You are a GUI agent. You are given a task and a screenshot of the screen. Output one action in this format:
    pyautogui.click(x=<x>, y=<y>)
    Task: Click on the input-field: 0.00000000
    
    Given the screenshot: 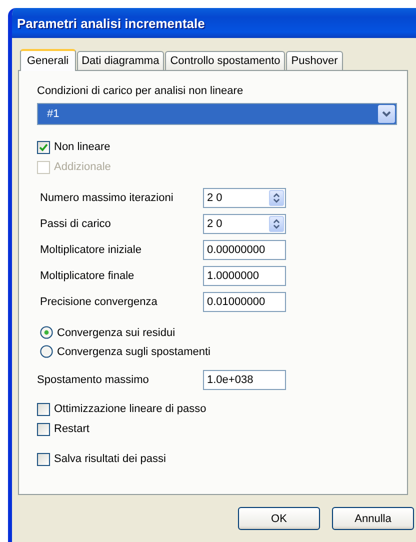 What is the action you would take?
    pyautogui.click(x=244, y=250)
    